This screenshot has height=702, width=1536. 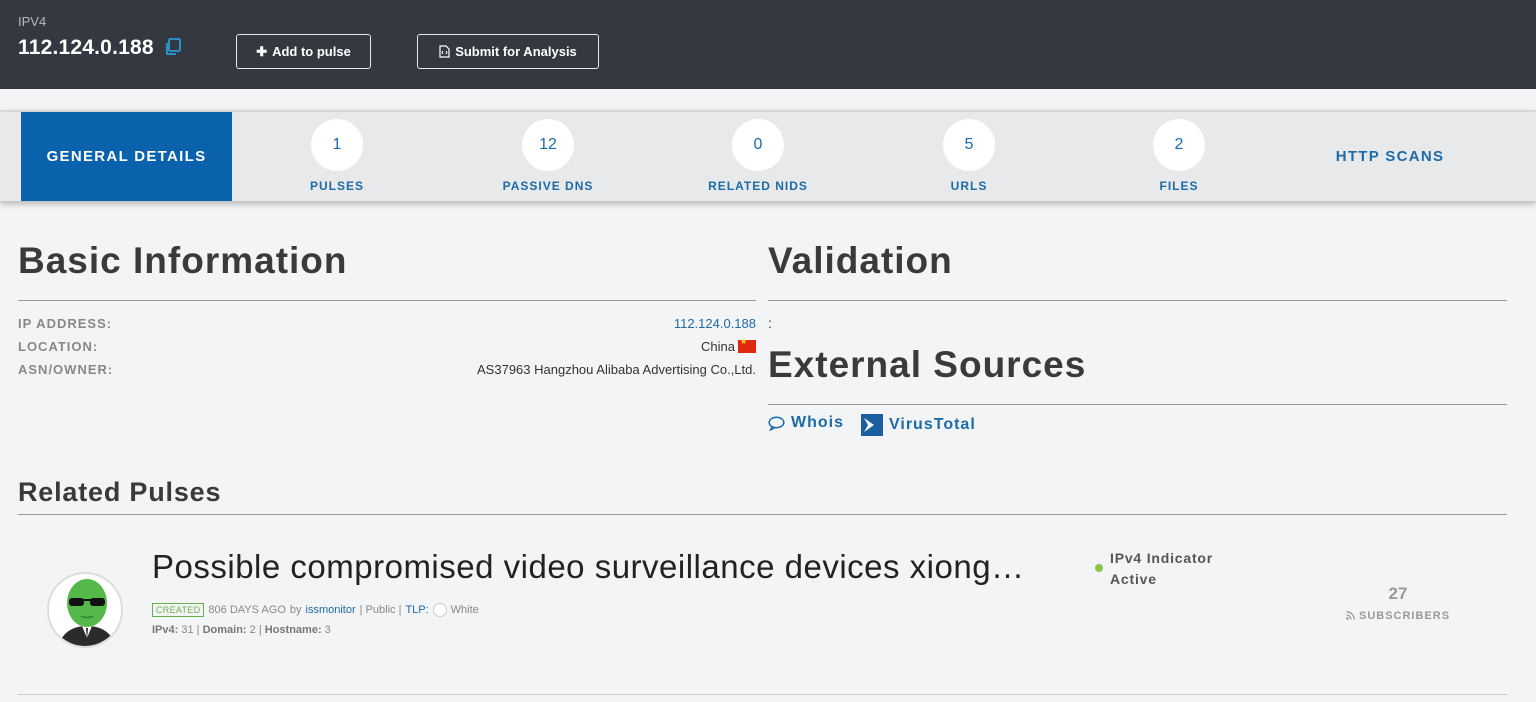 I want to click on submit-for-analysis-button: Submit for Analysis, so click(x=508, y=51).